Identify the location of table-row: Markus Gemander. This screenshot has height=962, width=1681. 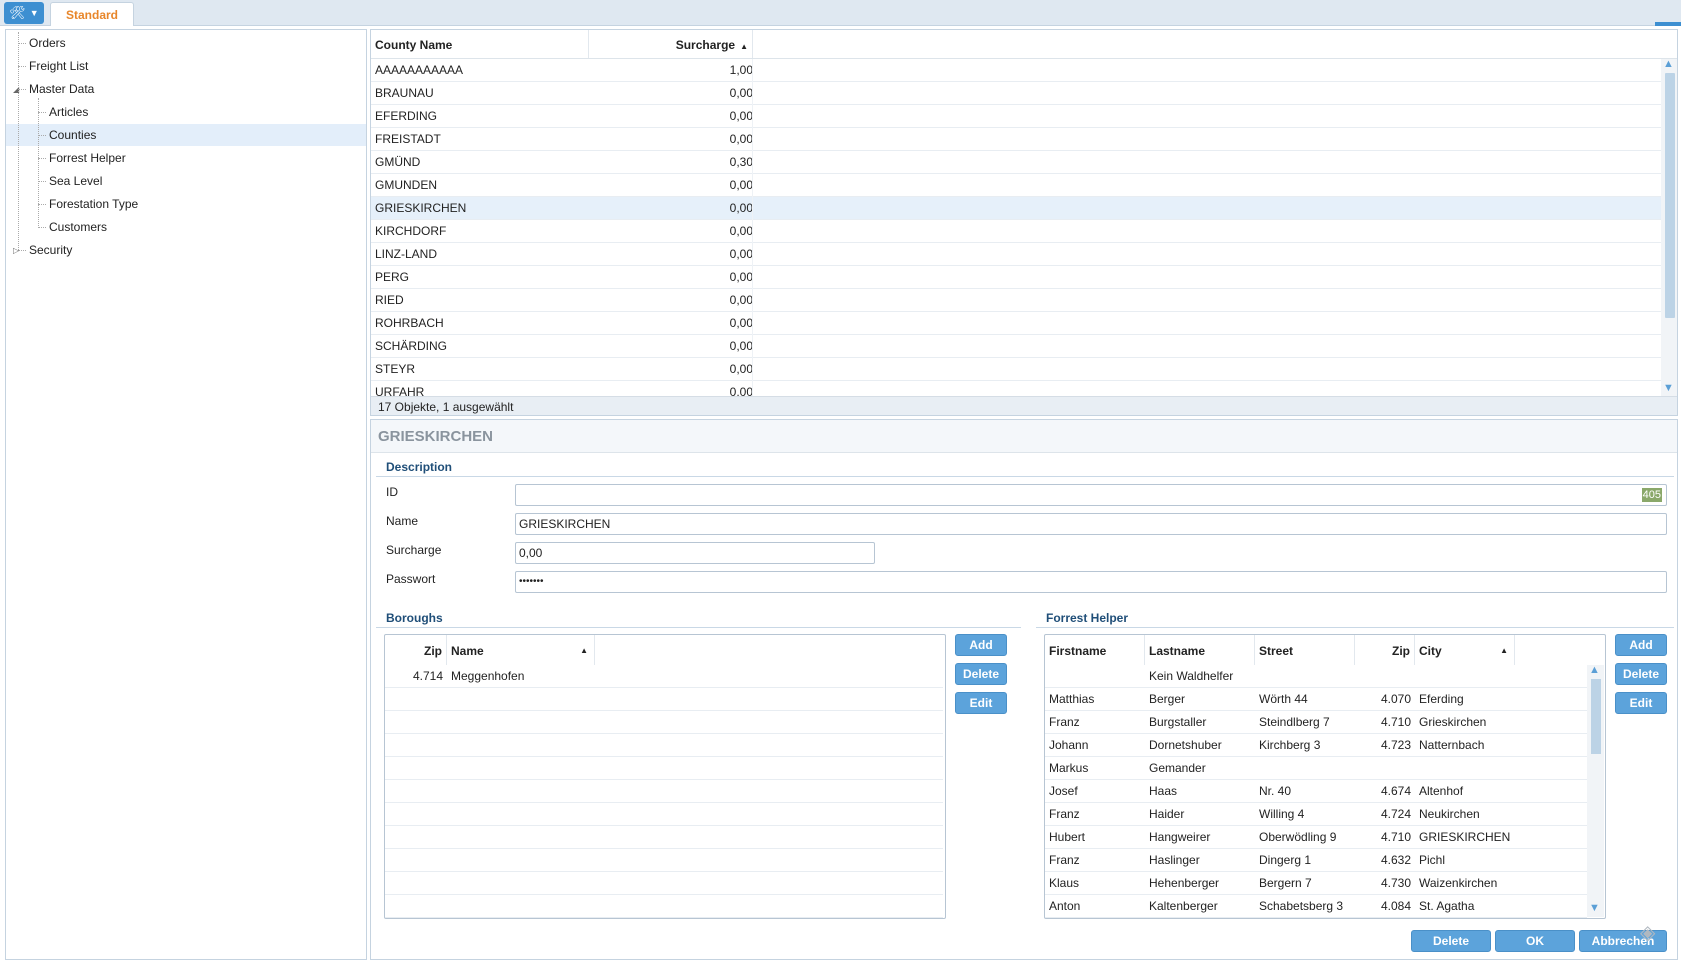
(1316, 768).